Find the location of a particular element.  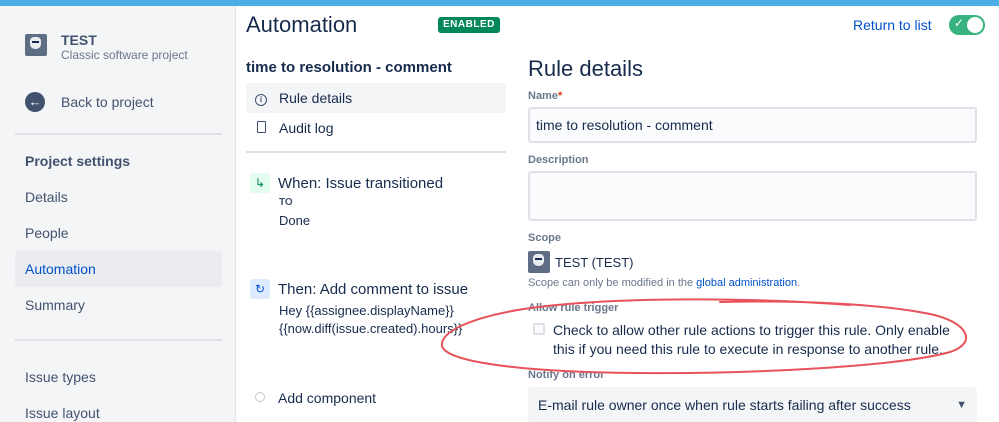

toggle-knob is located at coordinates (975, 25).